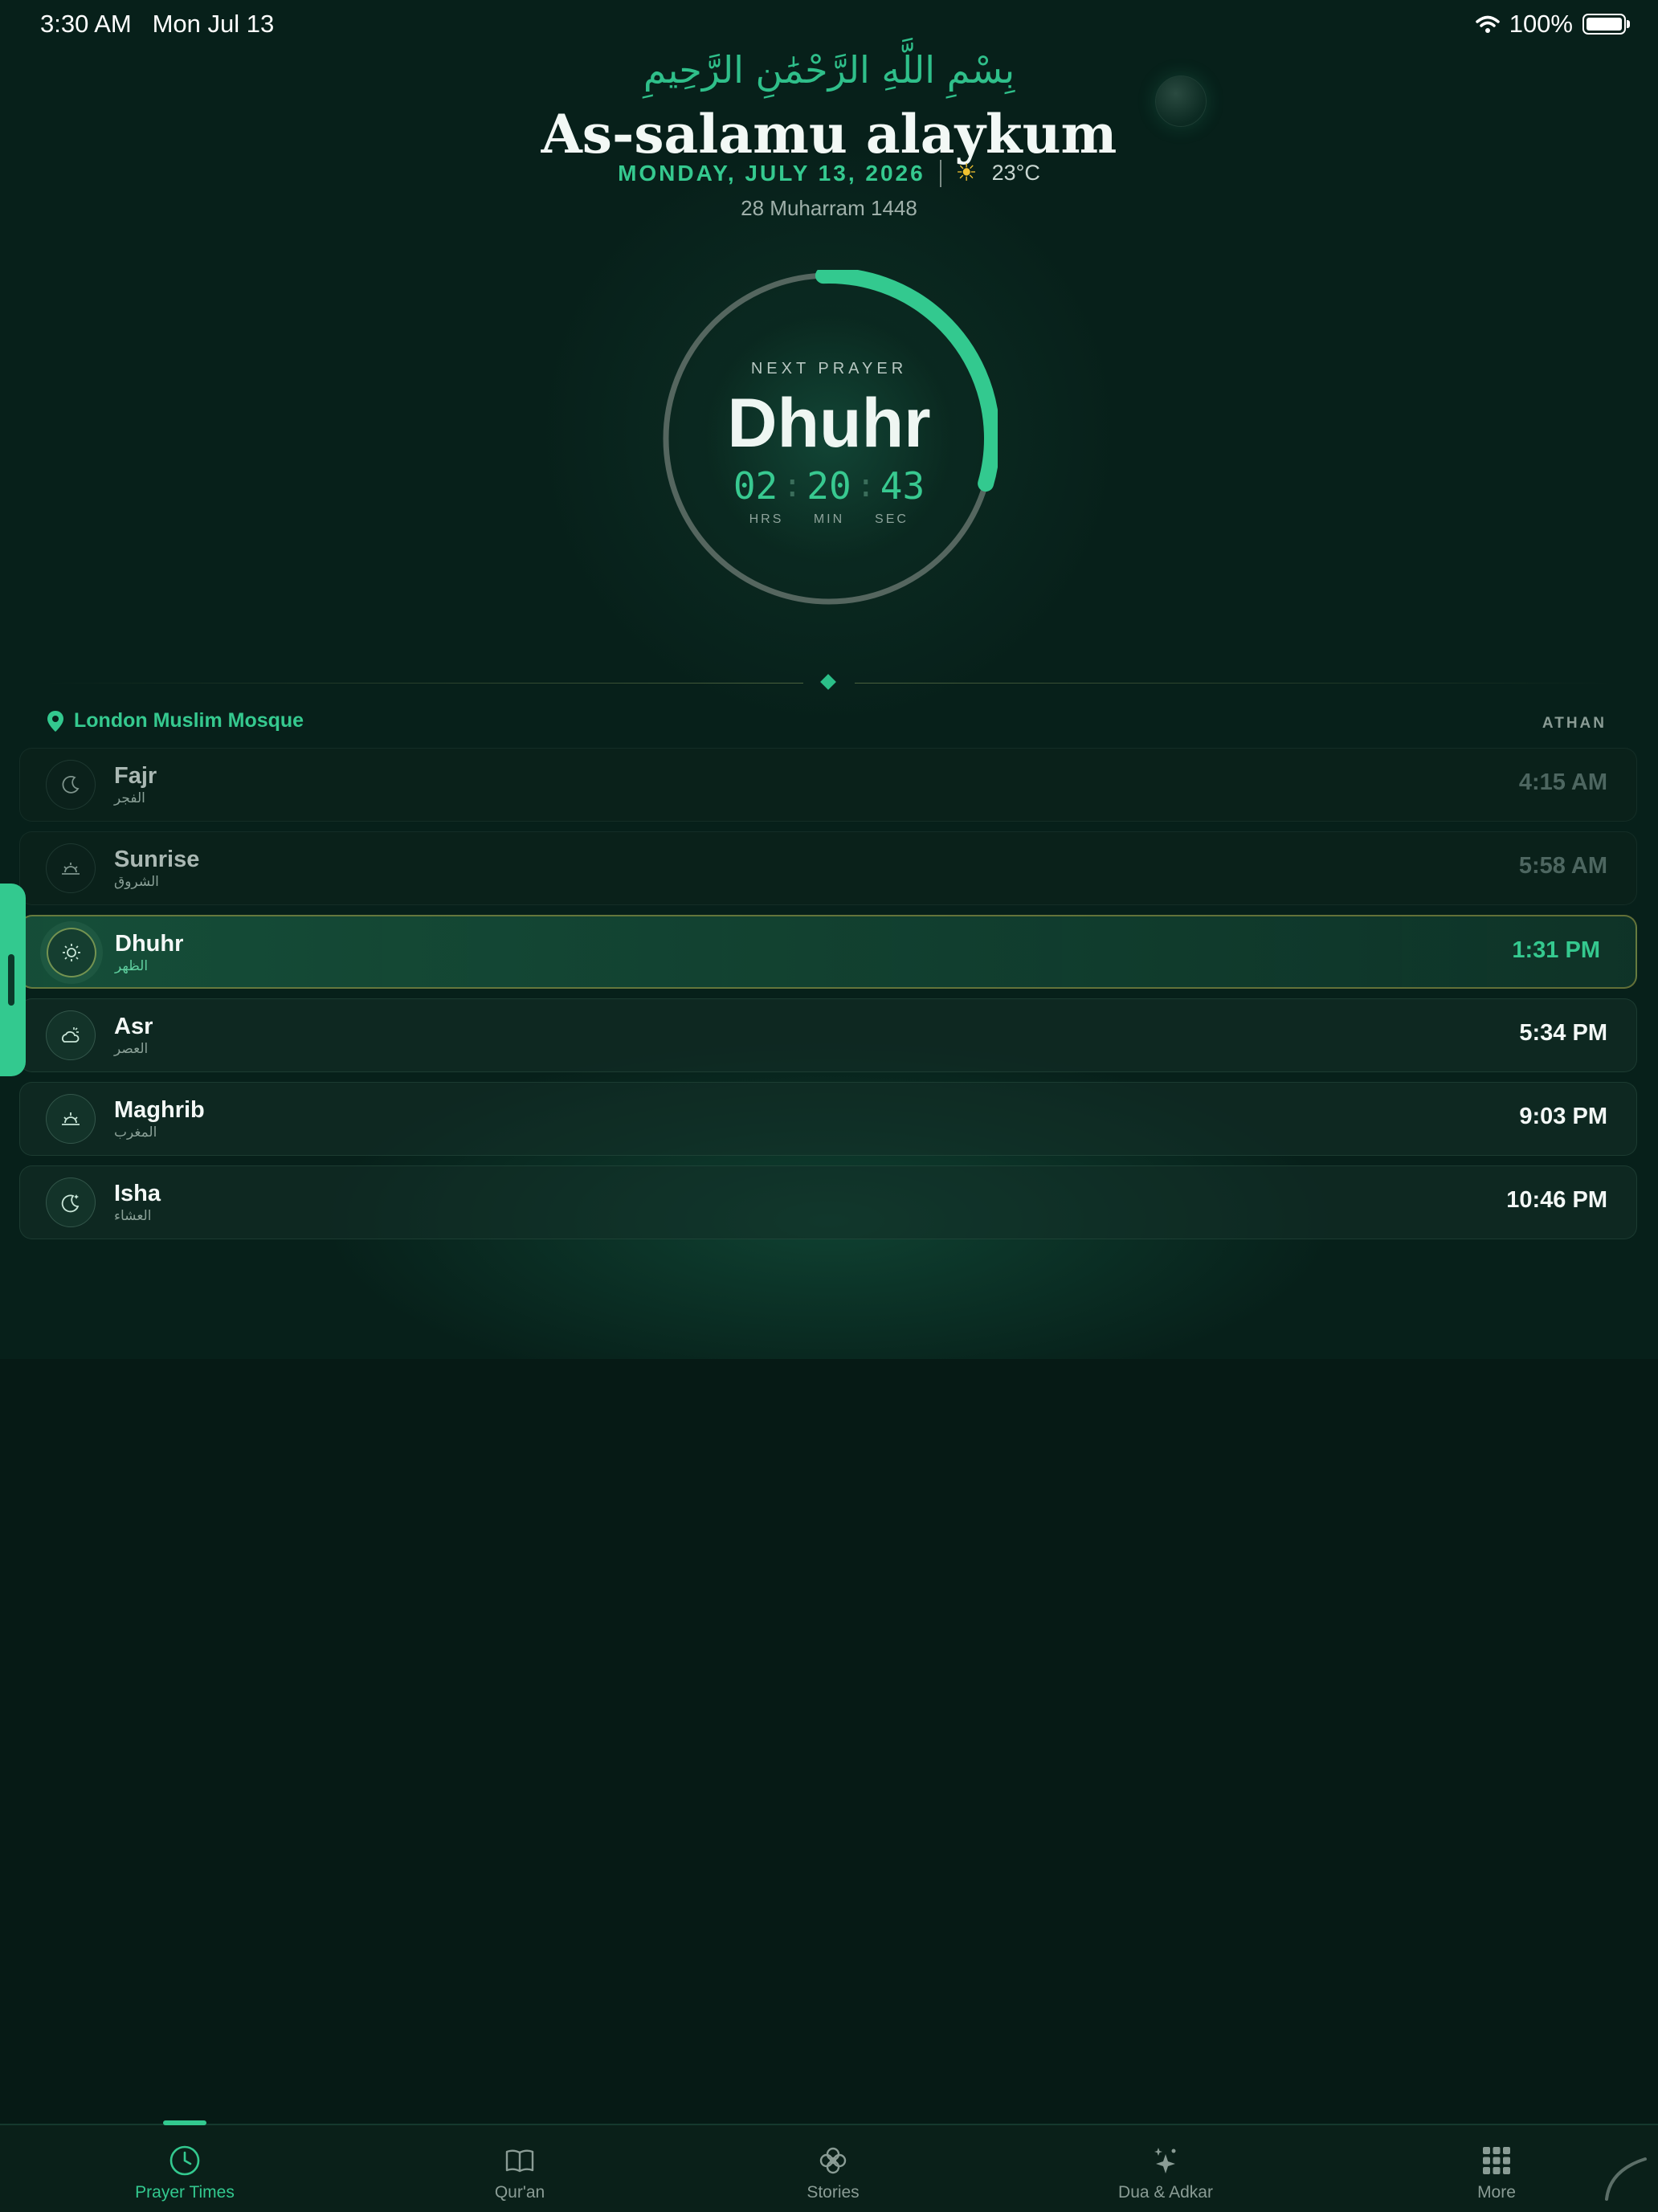  I want to click on tab-prayer-times: Prayer Times, so click(184, 2168).